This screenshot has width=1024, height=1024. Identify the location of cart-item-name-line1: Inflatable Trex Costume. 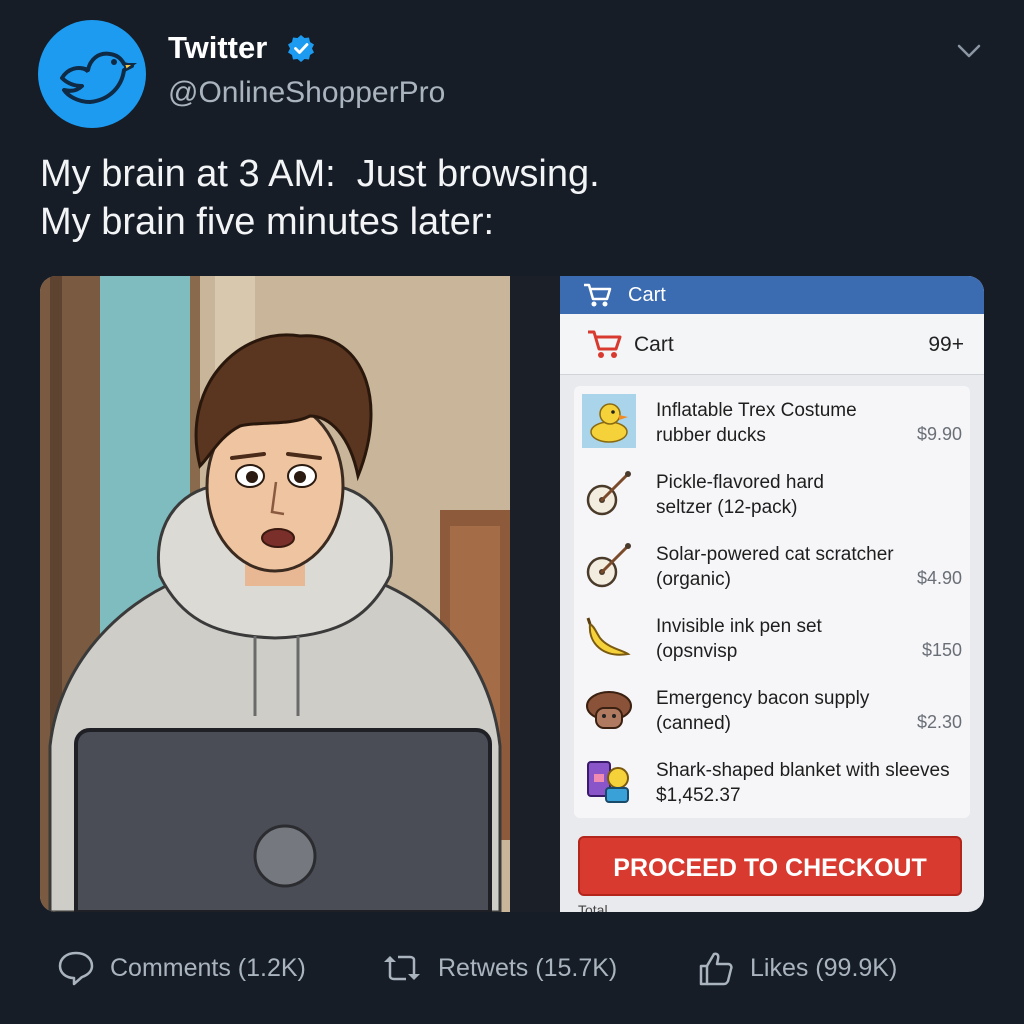
(756, 410).